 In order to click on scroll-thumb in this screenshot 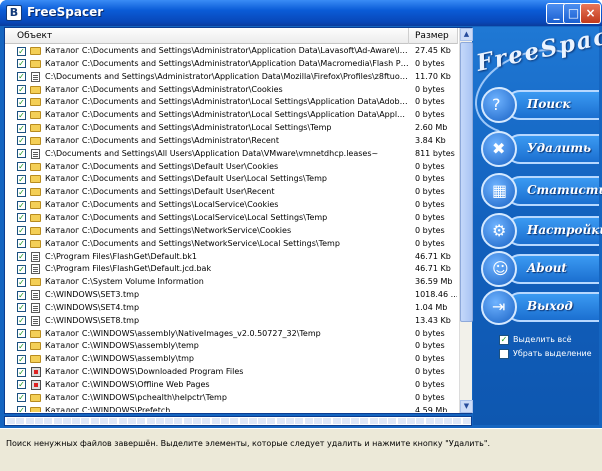, I will do `click(466, 182)`.